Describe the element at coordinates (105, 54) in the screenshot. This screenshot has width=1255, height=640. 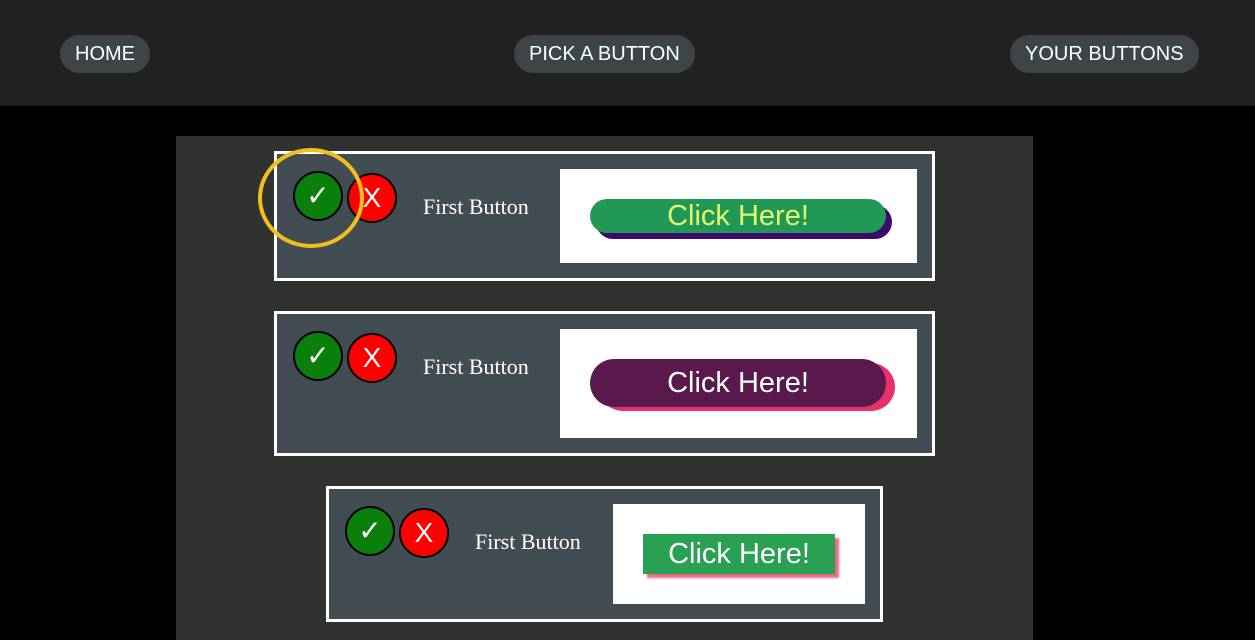
I see `nav-home-button: HOME` at that location.